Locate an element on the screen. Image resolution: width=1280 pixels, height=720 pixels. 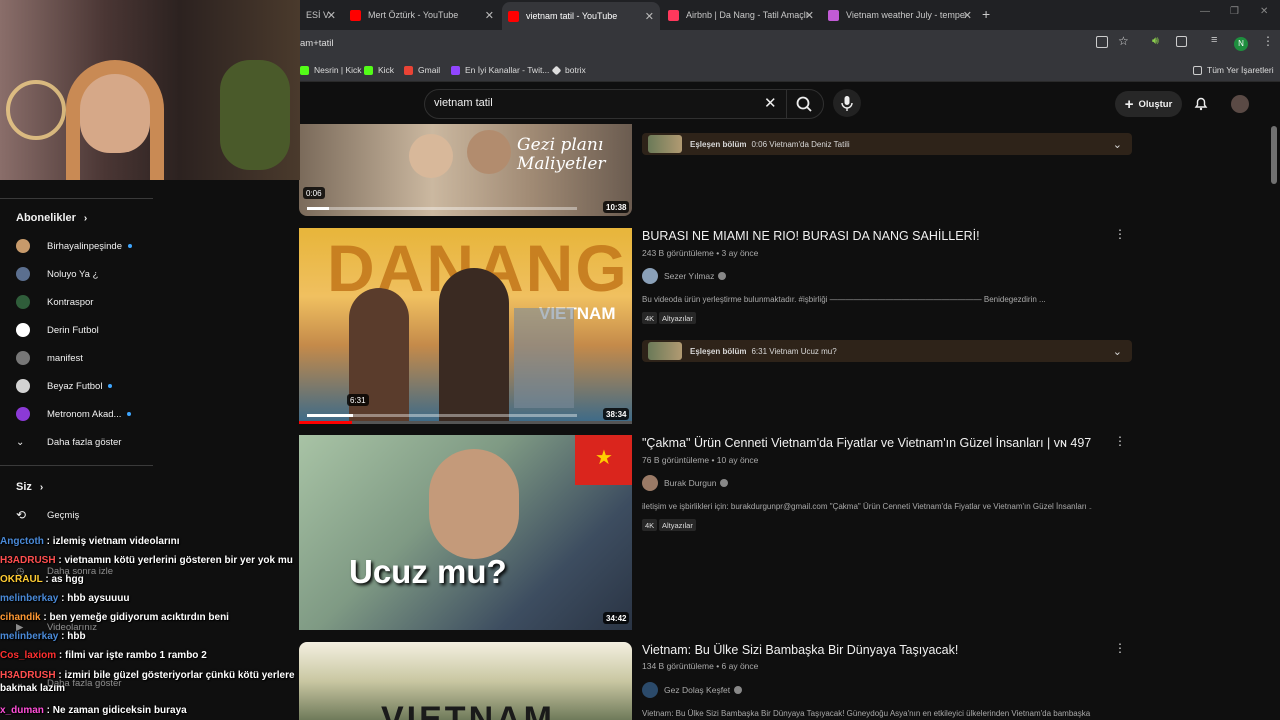
chat-message: Angctoth : izlemiş vietnam videolarını is located at coordinates (90, 541).